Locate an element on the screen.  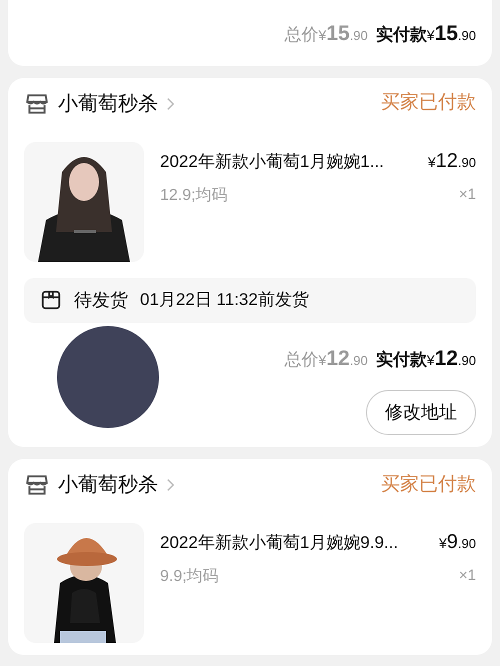
item-price: ¥12.90 is located at coordinates (452, 161).